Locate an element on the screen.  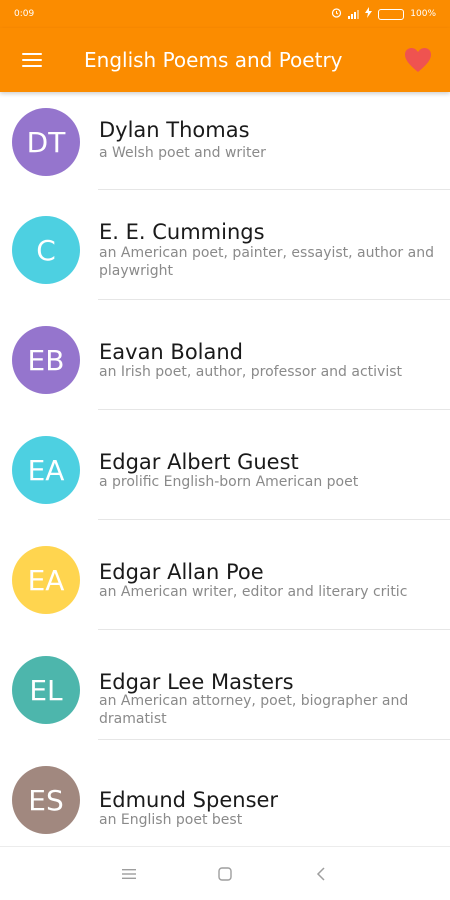
recents-icon is located at coordinates (129, 873).